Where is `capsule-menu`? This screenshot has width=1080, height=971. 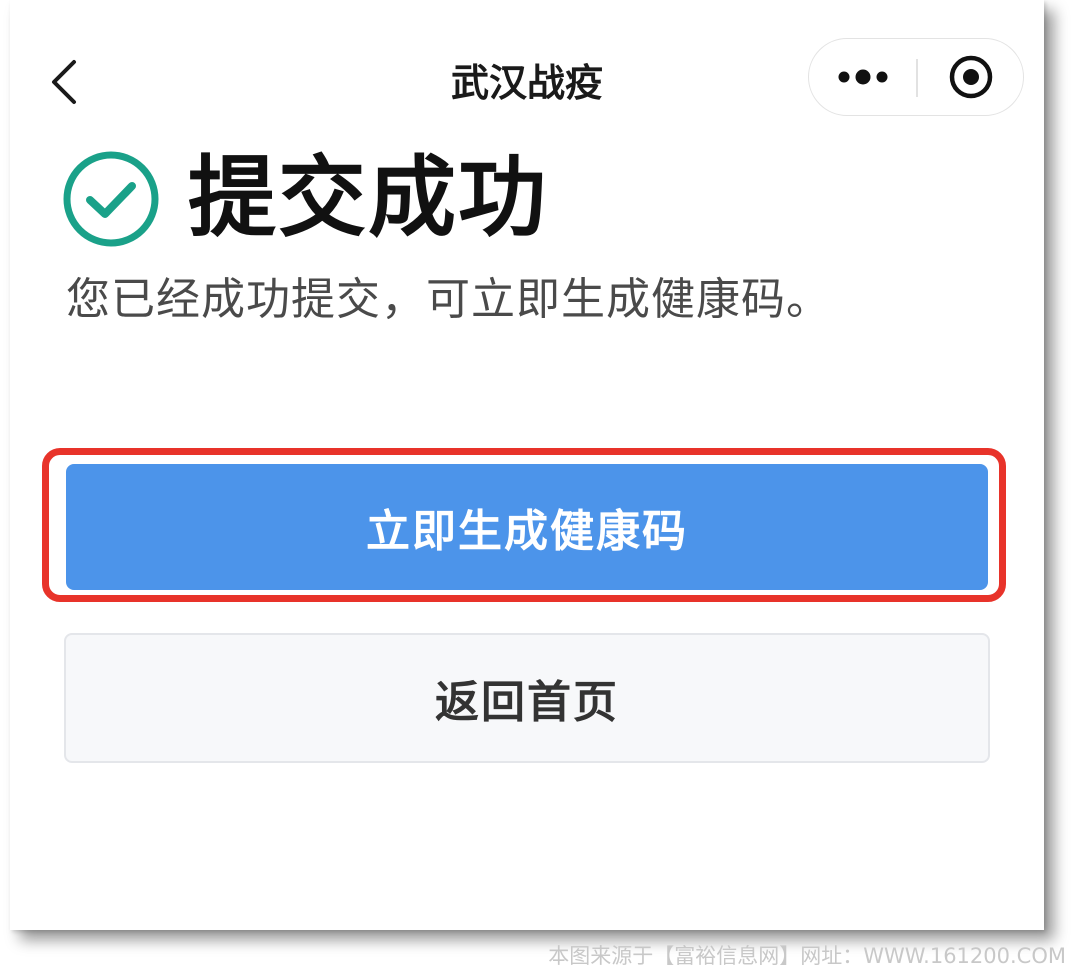 capsule-menu is located at coordinates (916, 77).